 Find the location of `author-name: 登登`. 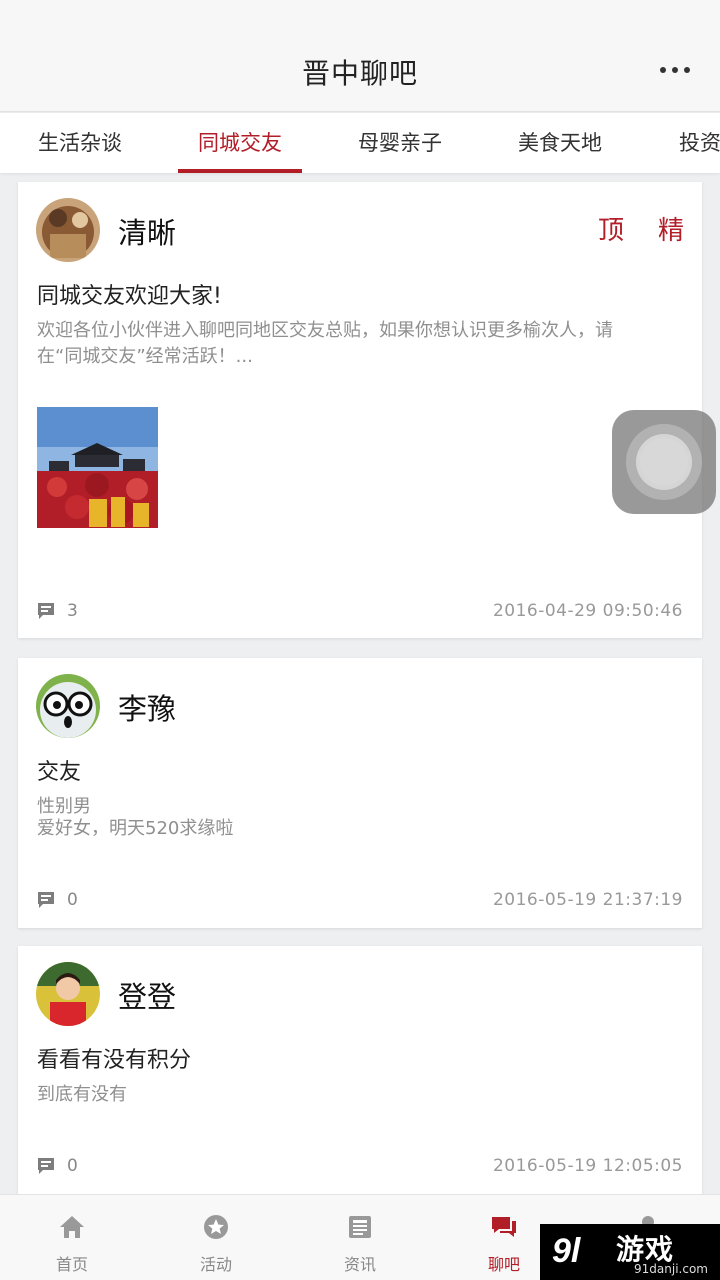

author-name: 登登 is located at coordinates (147, 997).